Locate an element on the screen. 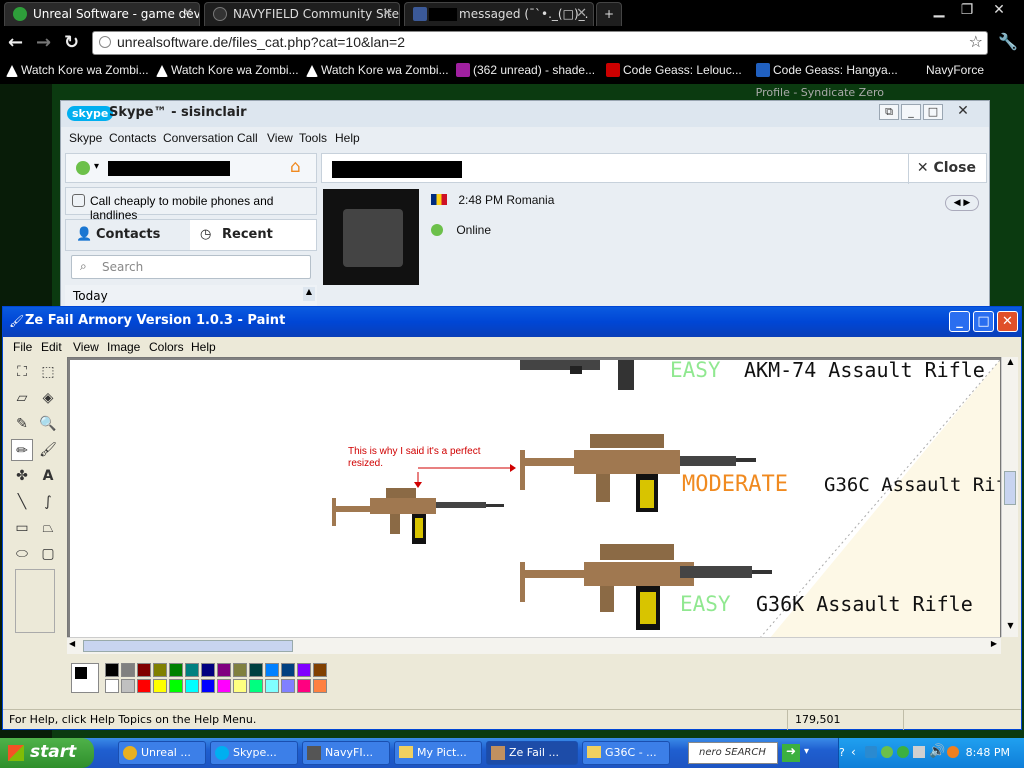 The image size is (1024, 768). free-select-icon: ⛶ is located at coordinates (22, 372).